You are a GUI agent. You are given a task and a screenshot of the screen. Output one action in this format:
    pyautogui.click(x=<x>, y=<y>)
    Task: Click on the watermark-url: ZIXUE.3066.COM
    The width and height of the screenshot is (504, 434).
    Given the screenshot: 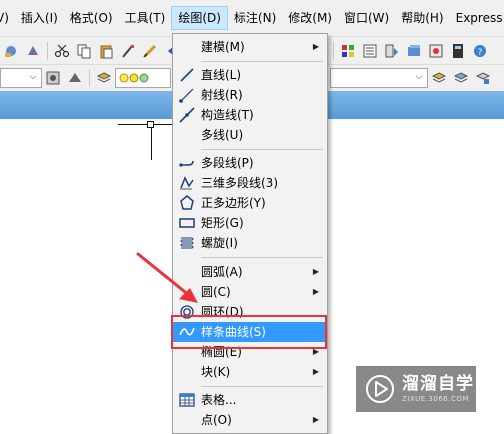 What is the action you would take?
    pyautogui.click(x=435, y=399)
    